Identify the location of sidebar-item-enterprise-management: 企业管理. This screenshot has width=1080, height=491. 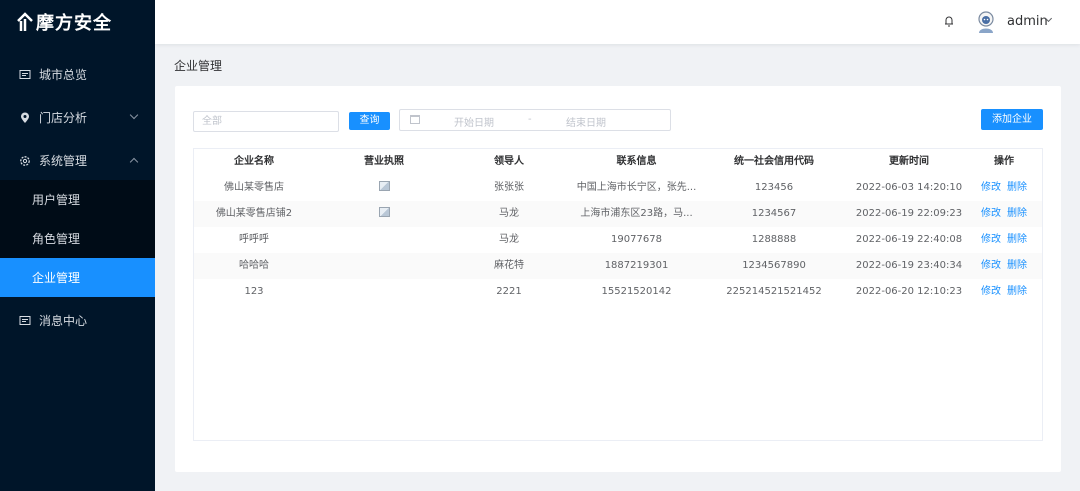
(77, 277).